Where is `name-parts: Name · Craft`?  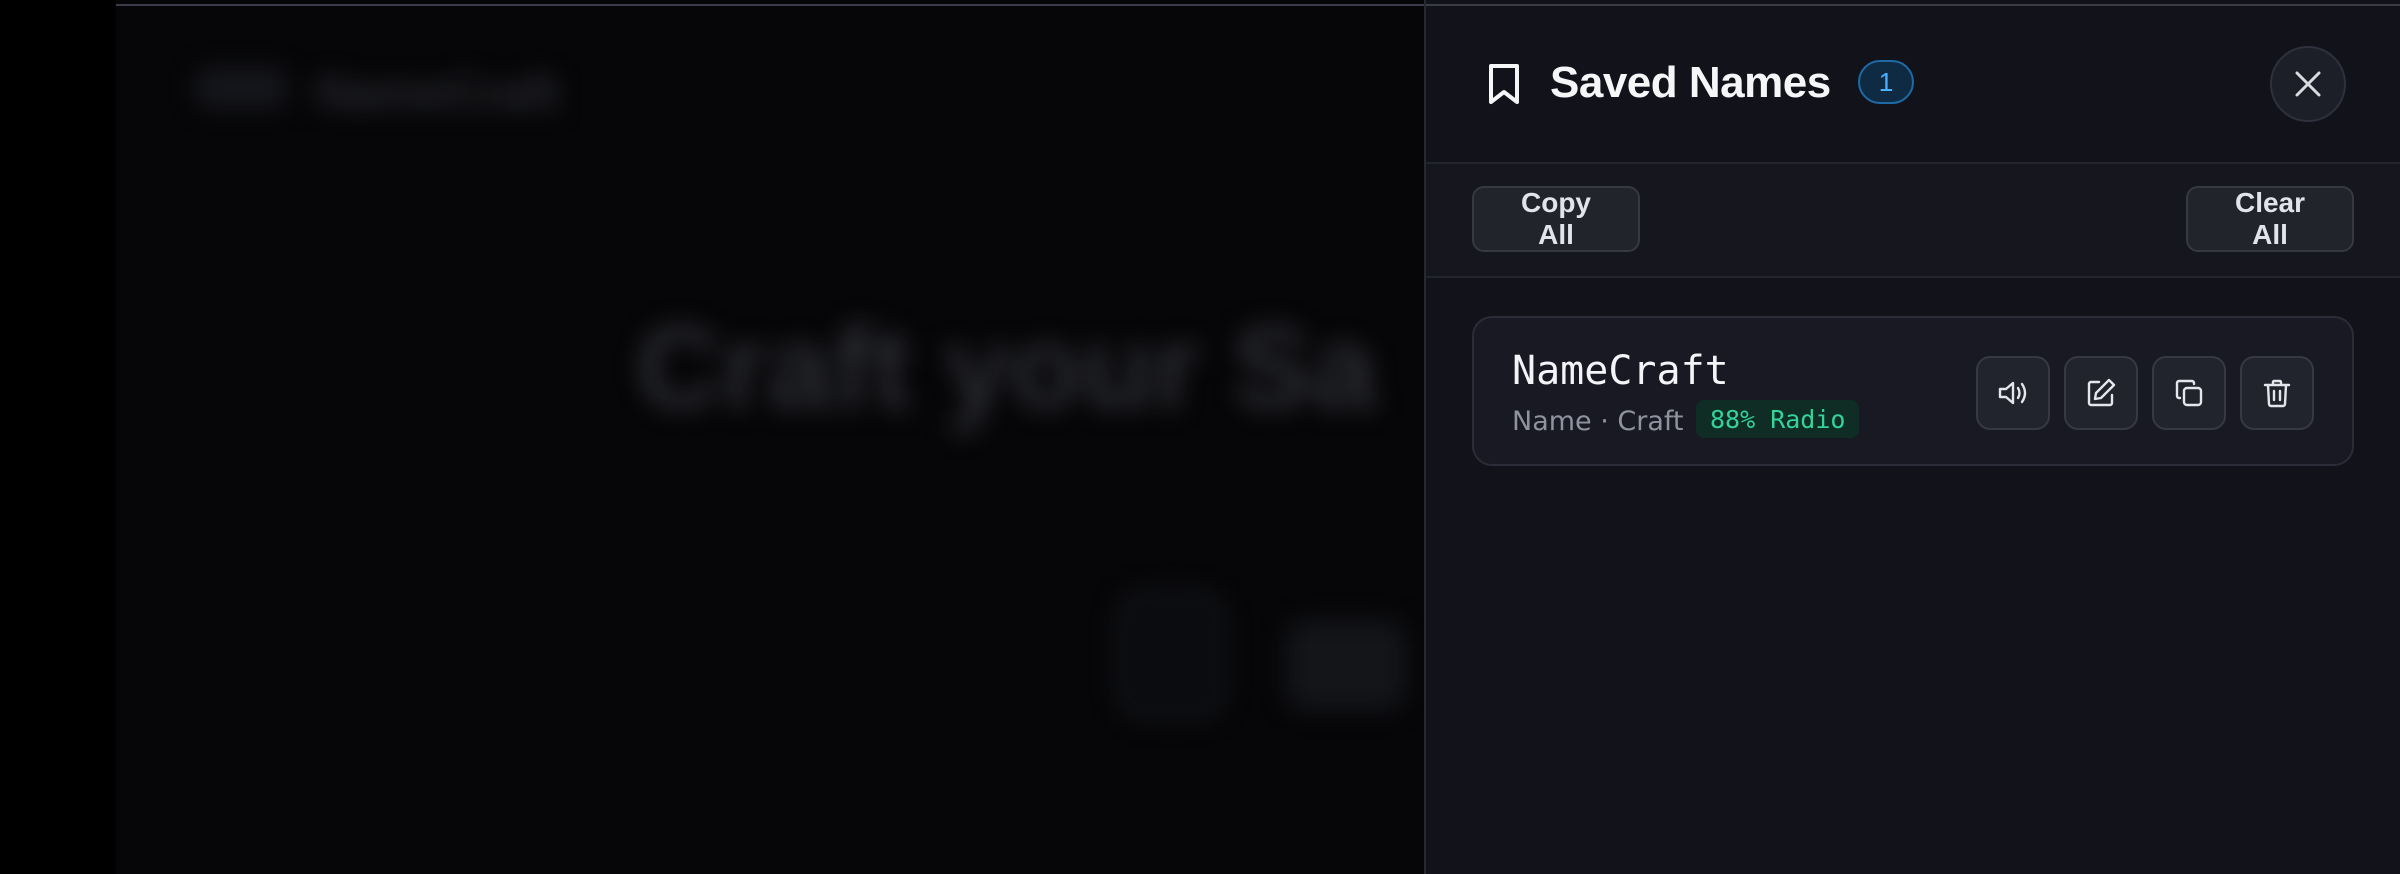 name-parts: Name · Craft is located at coordinates (1598, 421).